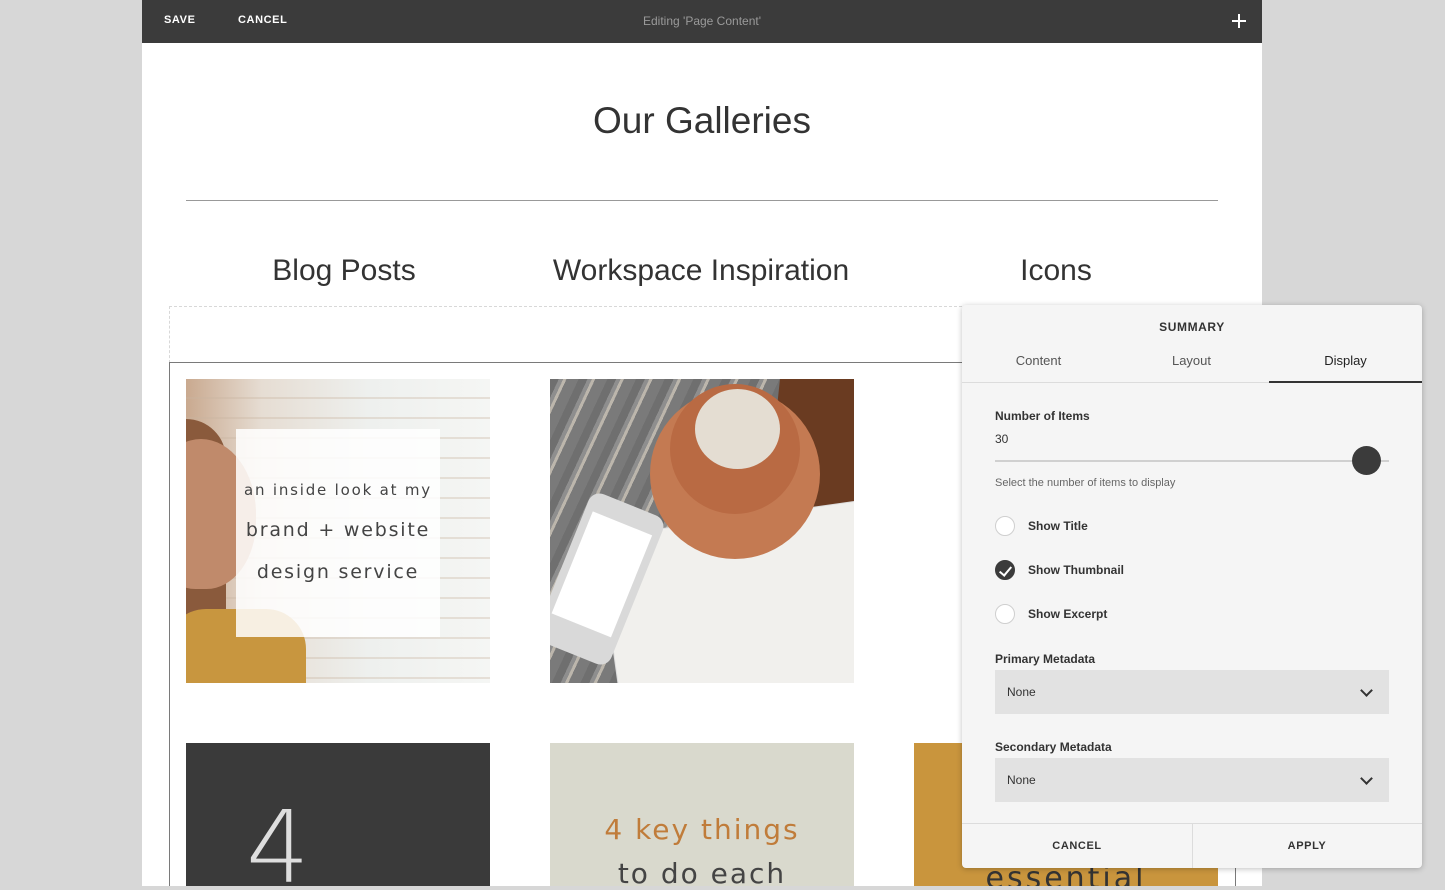  Describe the element at coordinates (702, 120) in the screenshot. I see `page-title: Our Galleries` at that location.